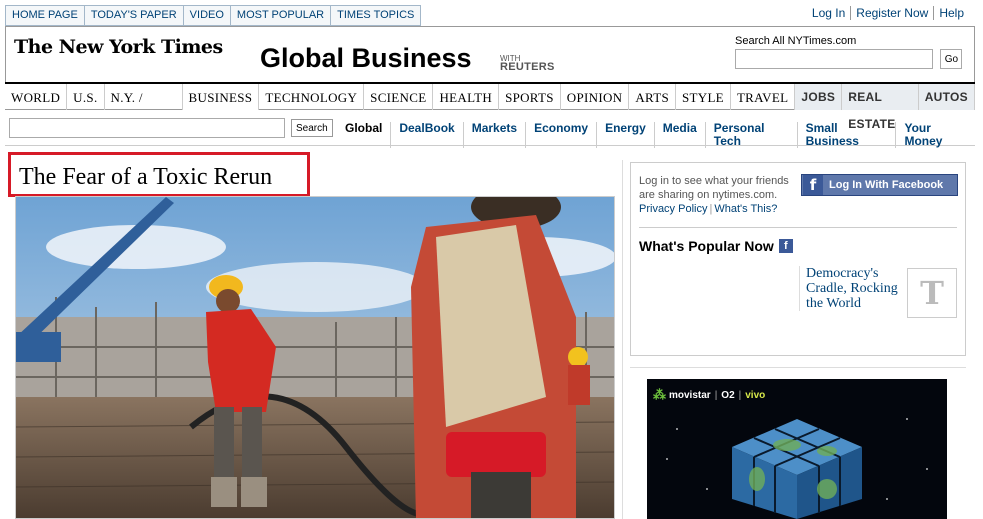  I want to click on subnav-economy: Economy, so click(560, 135).